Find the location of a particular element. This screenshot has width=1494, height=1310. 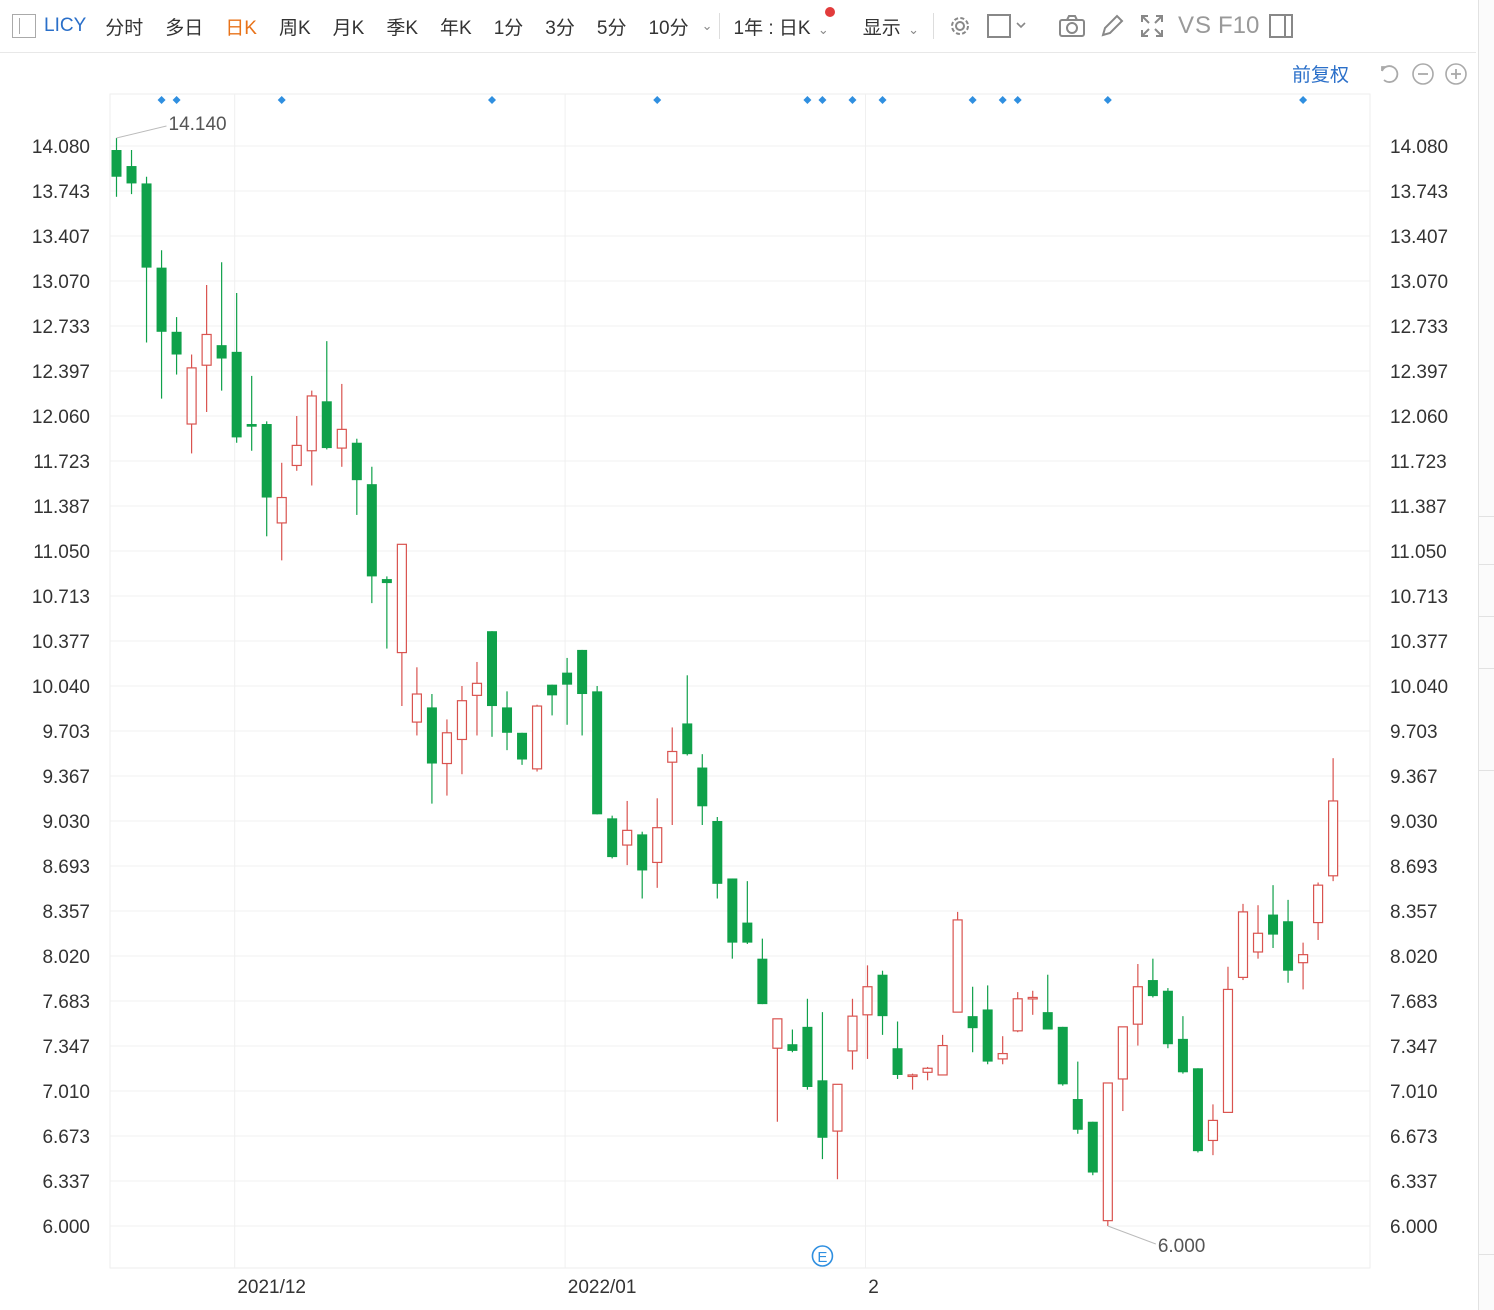

y-tick-label-right: 6.000 is located at coordinates (1414, 1227).